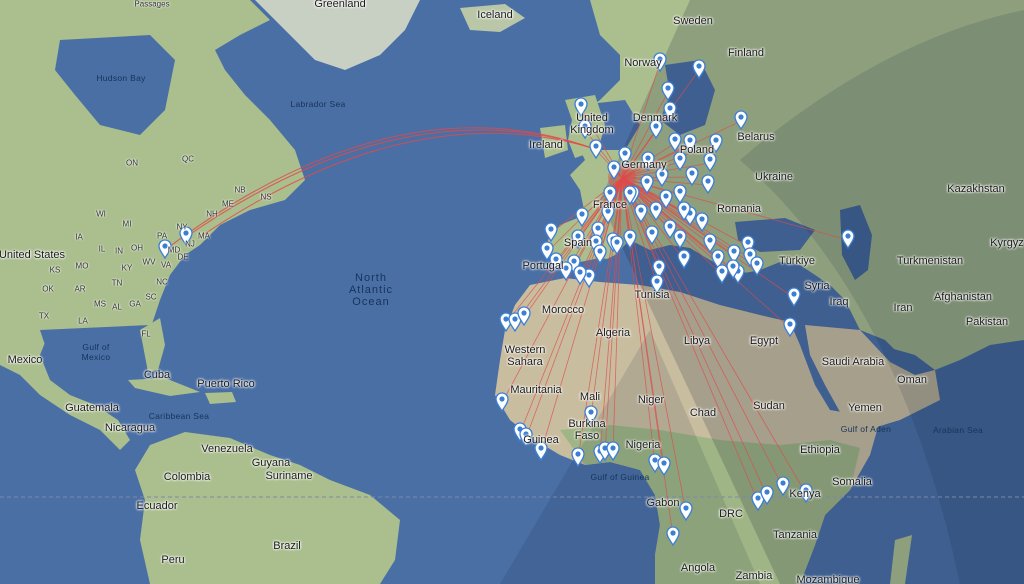 Image resolution: width=1024 pixels, height=584 pixels. I want to click on land-iceland, so click(492, 18).